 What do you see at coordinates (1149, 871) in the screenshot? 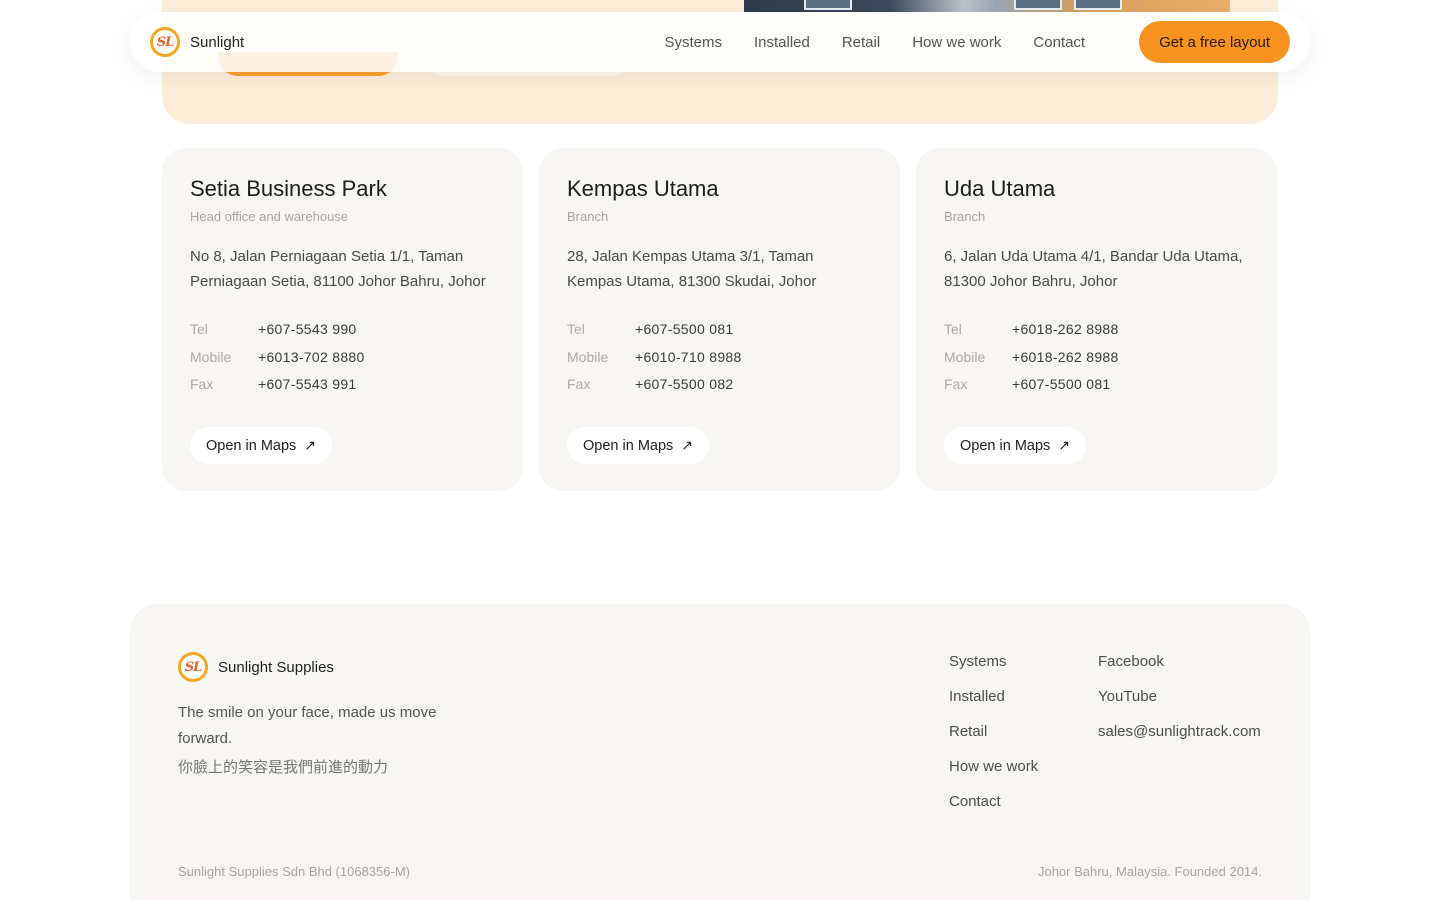
I see `footer-founded: Johor Bahru, Malaysia. Founded 2014.` at bounding box center [1149, 871].